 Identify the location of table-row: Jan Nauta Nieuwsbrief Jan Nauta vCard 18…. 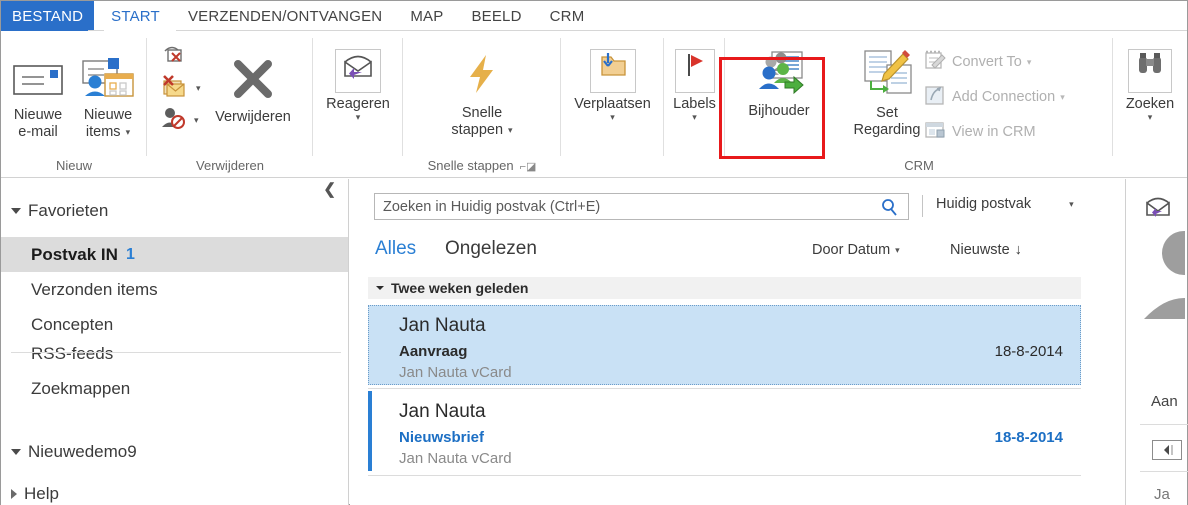
(724, 431).